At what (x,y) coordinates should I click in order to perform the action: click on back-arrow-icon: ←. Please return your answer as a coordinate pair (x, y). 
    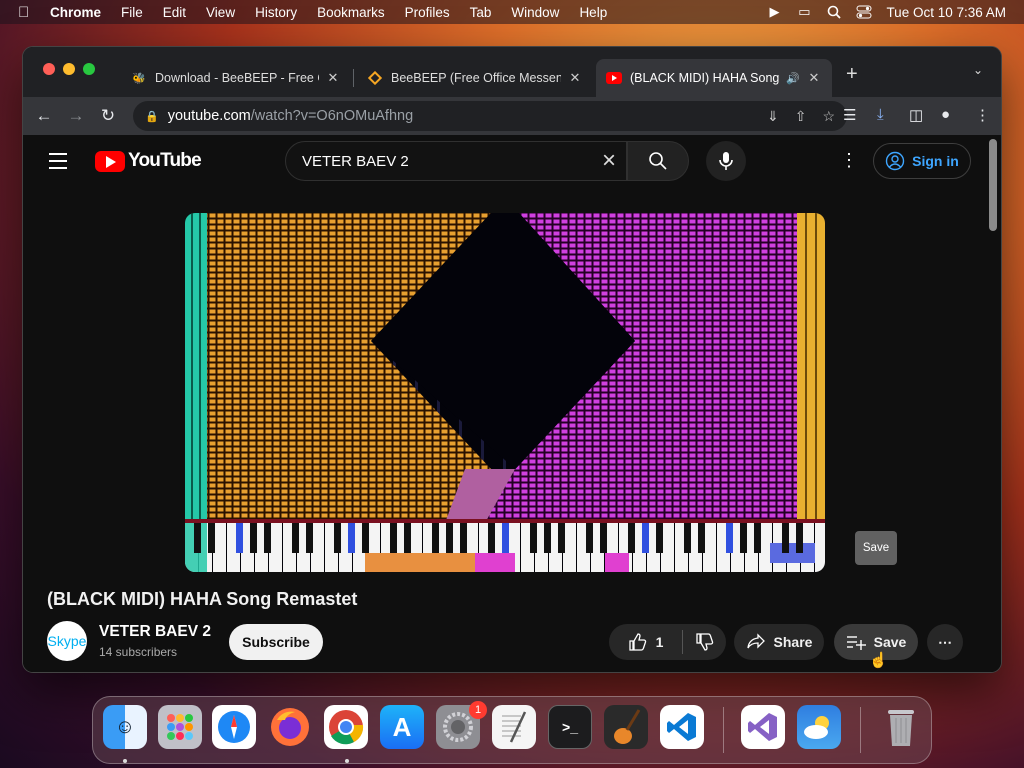
    Looking at the image, I should click on (44, 116).